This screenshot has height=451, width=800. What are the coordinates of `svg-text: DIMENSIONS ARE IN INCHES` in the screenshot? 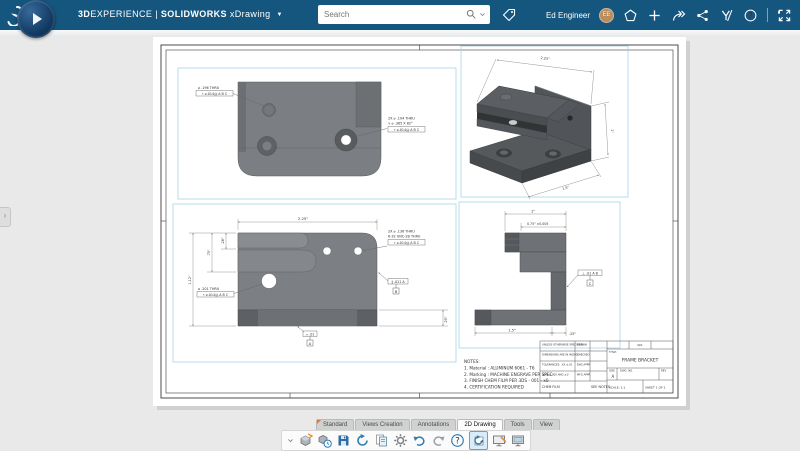 It's located at (560, 355).